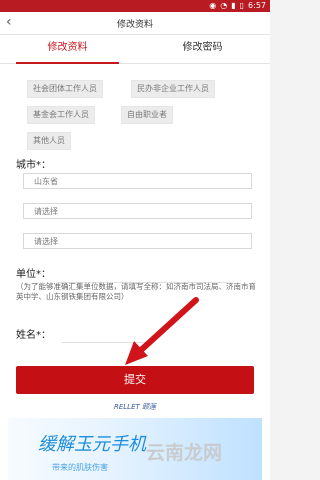 The height and width of the screenshot is (480, 320). Describe the element at coordinates (80, 467) in the screenshot. I see `ad-subline: 带来的肌肤伤害` at that location.